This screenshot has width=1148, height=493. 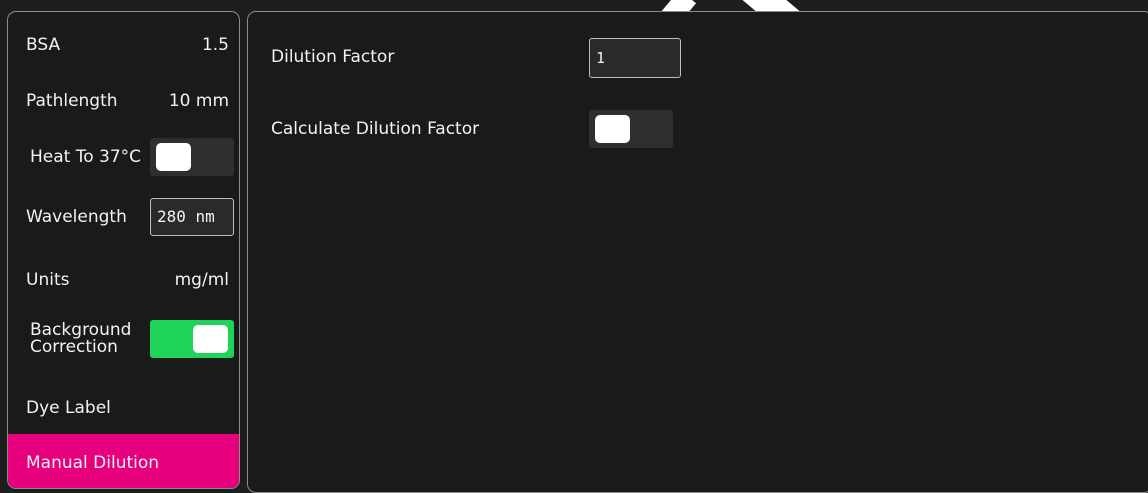 I want to click on units-label: Units, so click(x=48, y=280).